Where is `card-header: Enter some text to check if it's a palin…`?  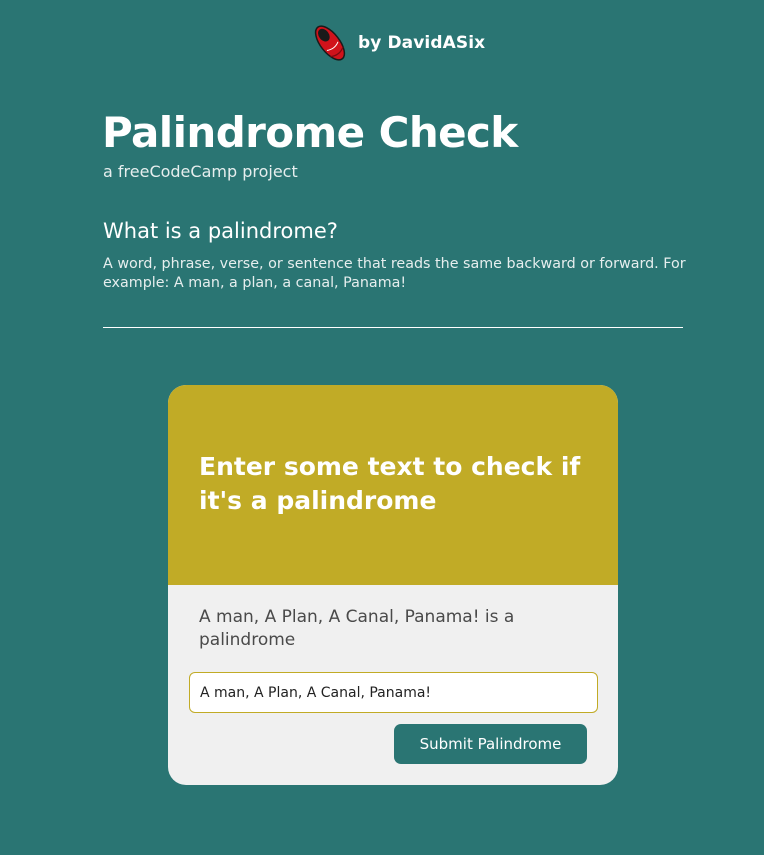
card-header: Enter some text to check if it's a palin… is located at coordinates (393, 485).